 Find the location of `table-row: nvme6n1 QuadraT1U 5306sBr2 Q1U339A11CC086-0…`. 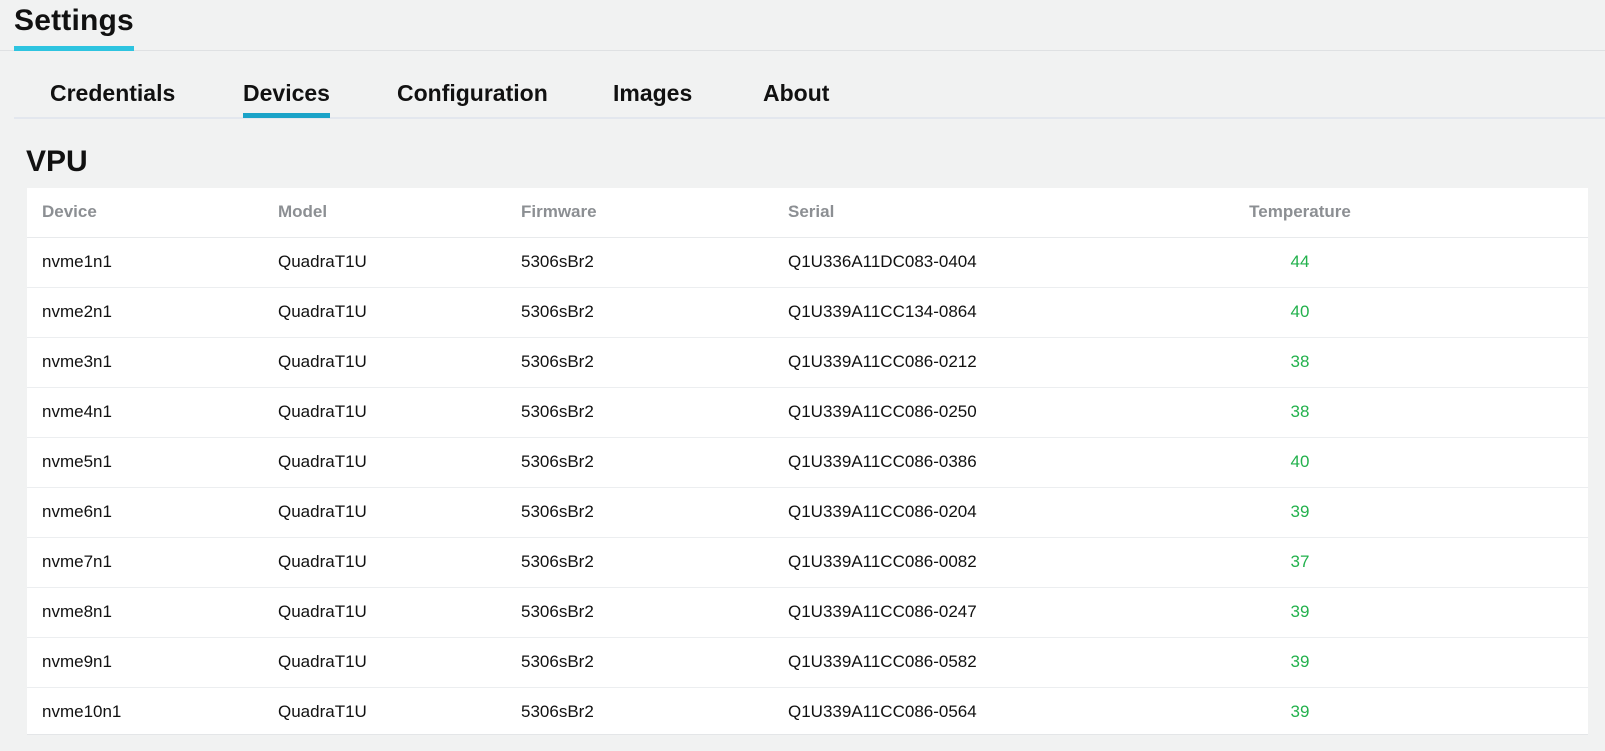

table-row: nvme6n1 QuadraT1U 5306sBr2 Q1U339A11CC086-0… is located at coordinates (807, 512).